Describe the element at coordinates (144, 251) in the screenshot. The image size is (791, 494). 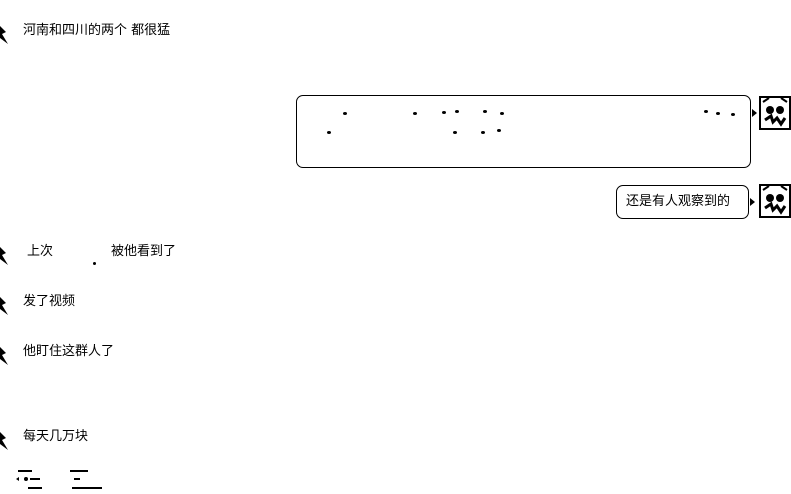
I see `message-text-part: 被他看到了` at that location.